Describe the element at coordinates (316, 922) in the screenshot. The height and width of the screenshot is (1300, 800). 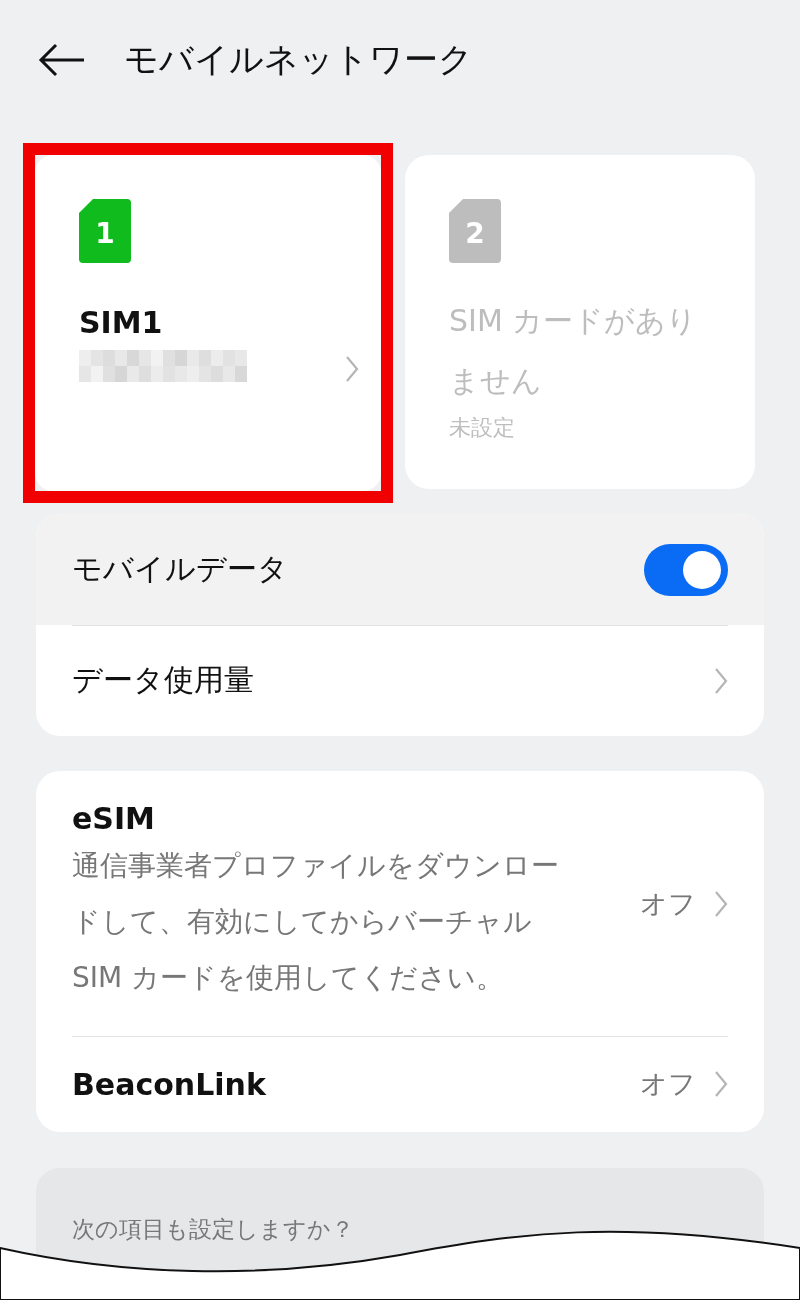
I see `row-description: 通信事業者プロファイルをダウンロードして、有効にしてからバーチャル SIM カードを使用してください。` at that location.